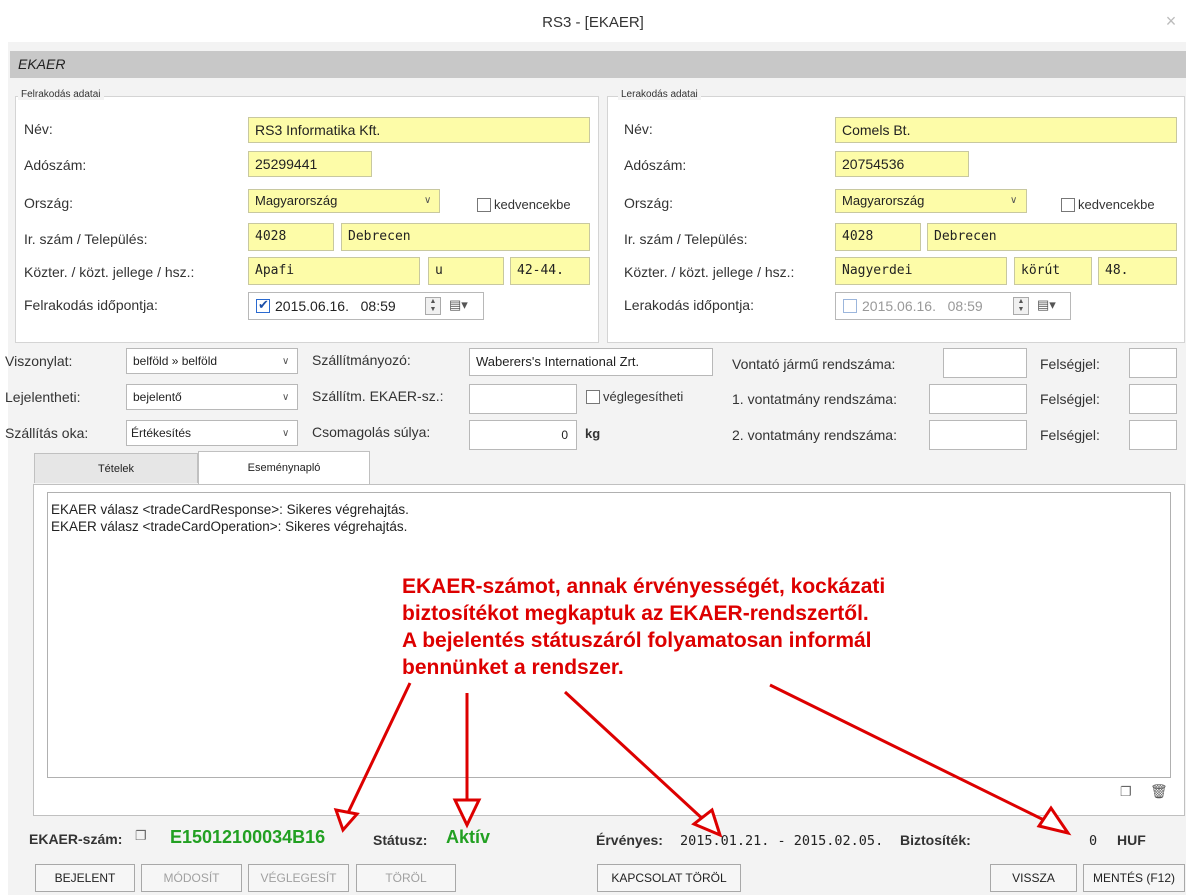 Image resolution: width=1186 pixels, height=895 pixels. Describe the element at coordinates (1033, 878) in the screenshot. I see `back-button: VISSZA` at that location.